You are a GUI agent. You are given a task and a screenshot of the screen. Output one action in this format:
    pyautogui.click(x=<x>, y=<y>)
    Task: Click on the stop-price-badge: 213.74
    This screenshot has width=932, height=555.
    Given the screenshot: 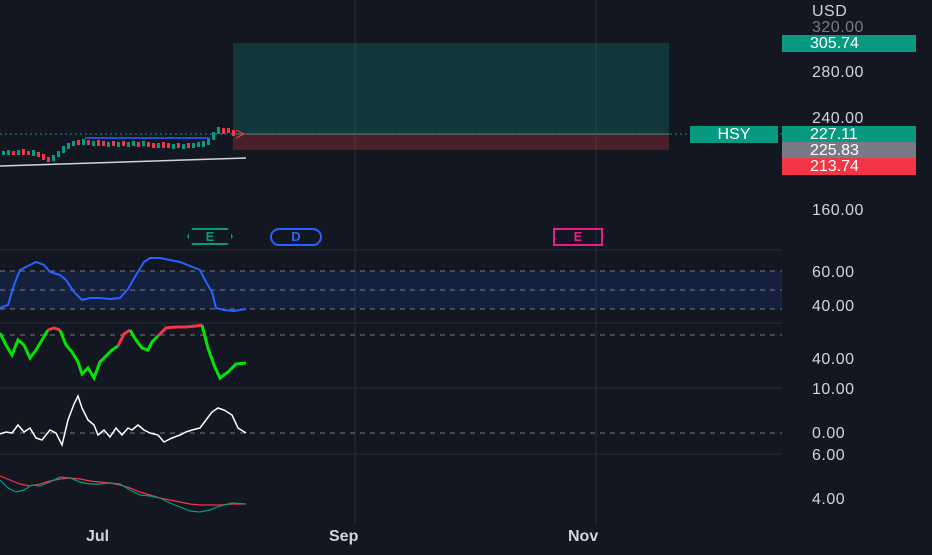 What is the action you would take?
    pyautogui.click(x=849, y=166)
    